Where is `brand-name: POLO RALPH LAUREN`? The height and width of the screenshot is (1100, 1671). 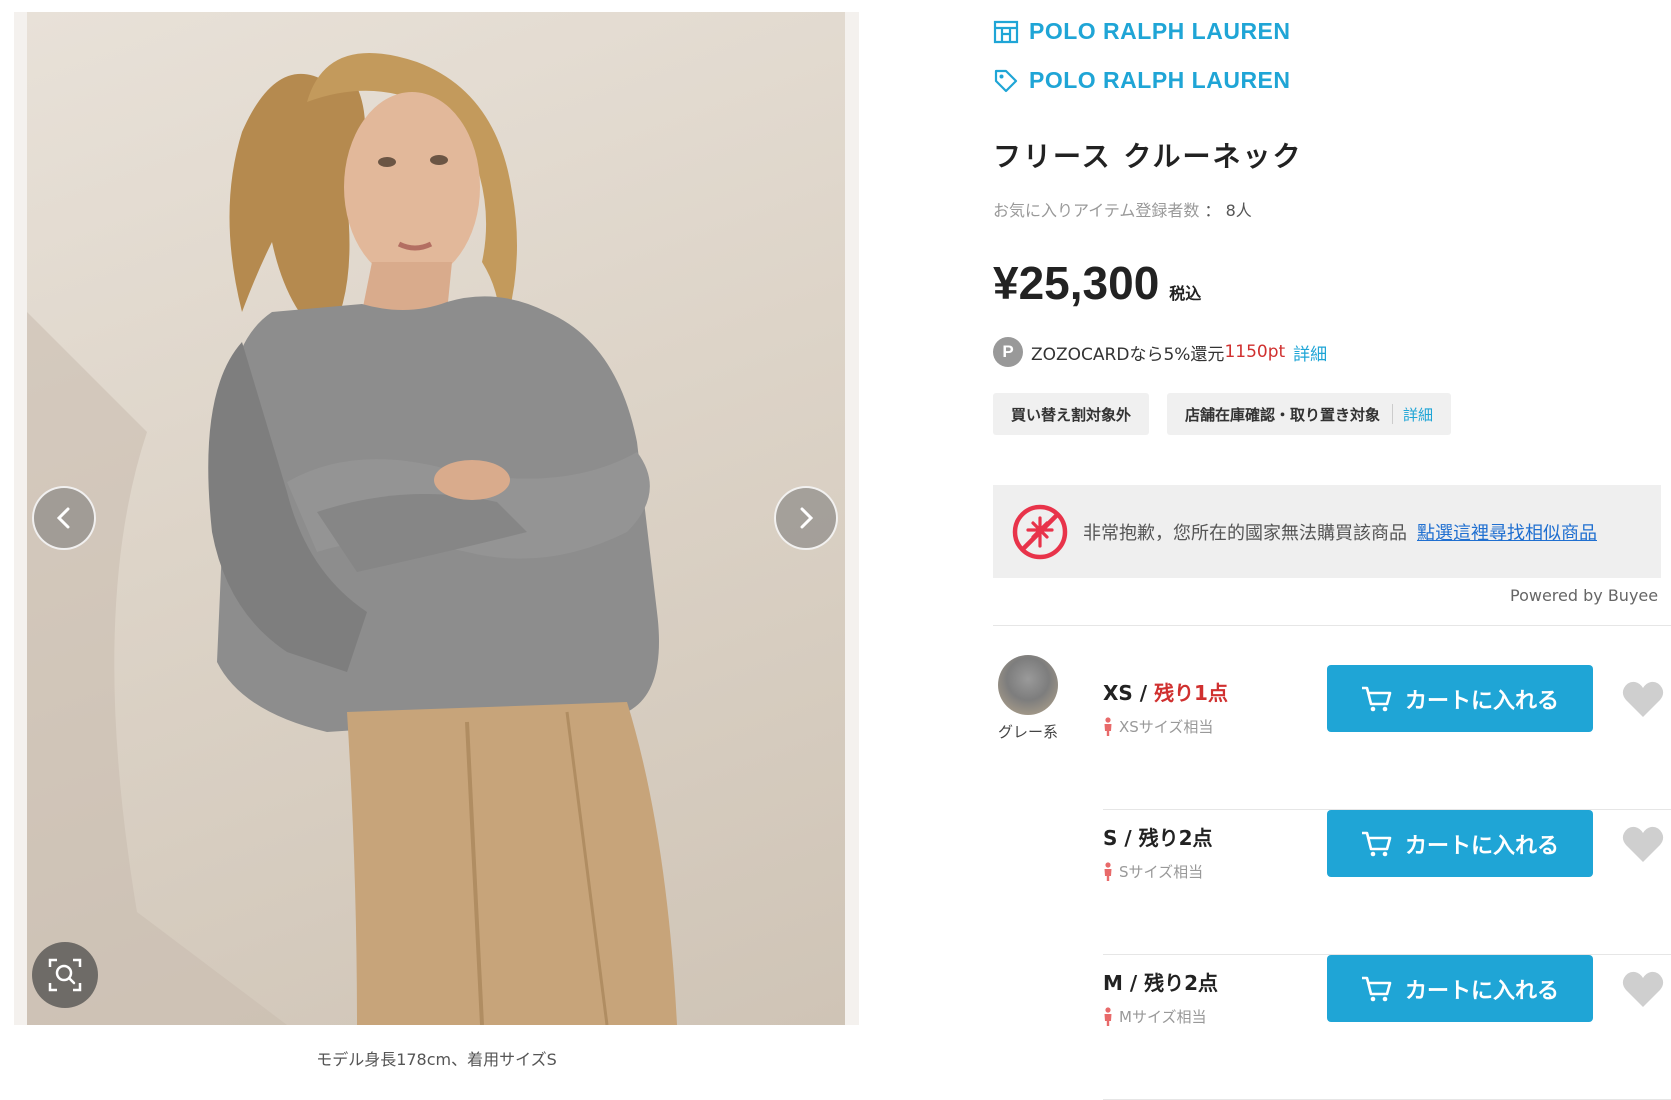 brand-name: POLO RALPH LAUREN is located at coordinates (1160, 80).